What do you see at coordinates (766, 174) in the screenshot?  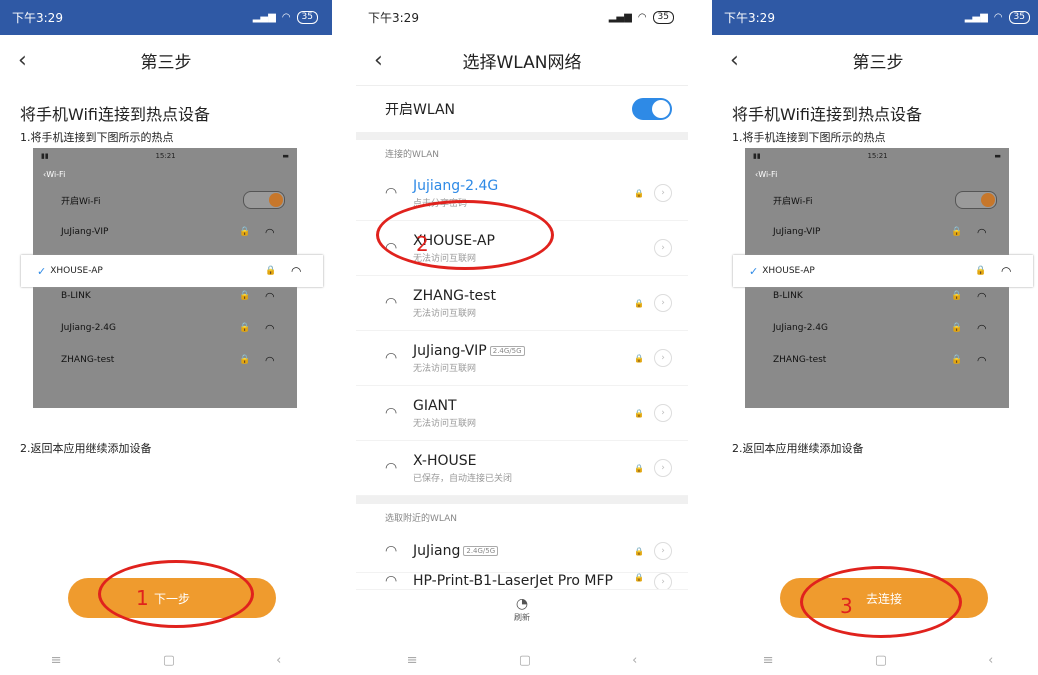 I see `inner-back: ‹ Wi-Fi` at bounding box center [766, 174].